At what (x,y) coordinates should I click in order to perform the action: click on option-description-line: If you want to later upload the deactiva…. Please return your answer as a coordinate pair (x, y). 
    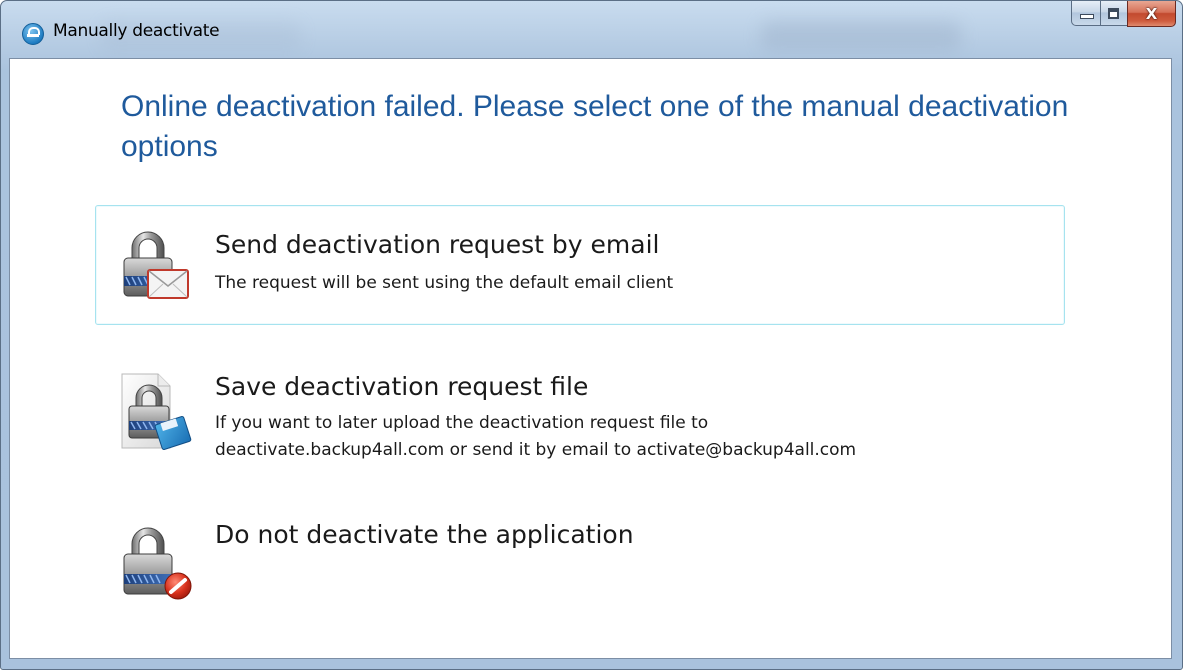
    Looking at the image, I should click on (462, 423).